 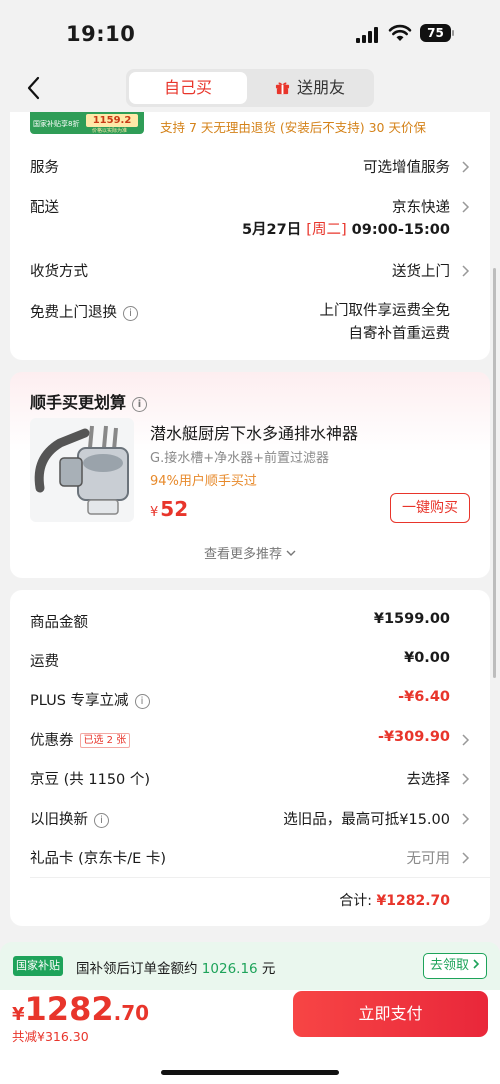 I want to click on drain-fitting-illustration, so click(x=81, y=470).